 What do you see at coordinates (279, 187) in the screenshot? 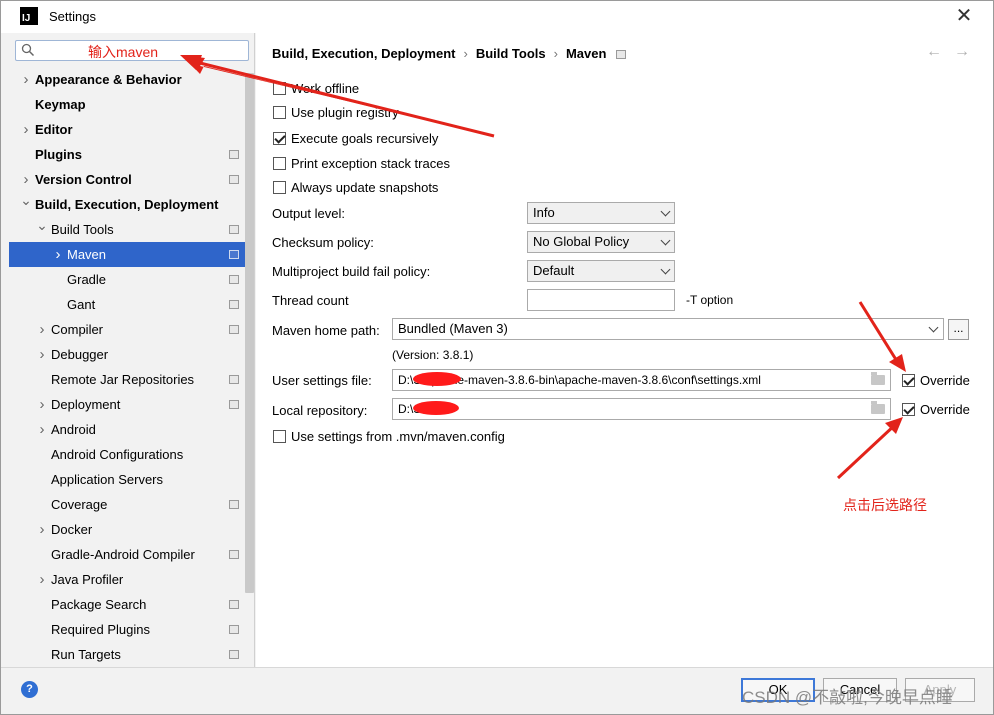
I see `always-update-snapshots-checkbox` at bounding box center [279, 187].